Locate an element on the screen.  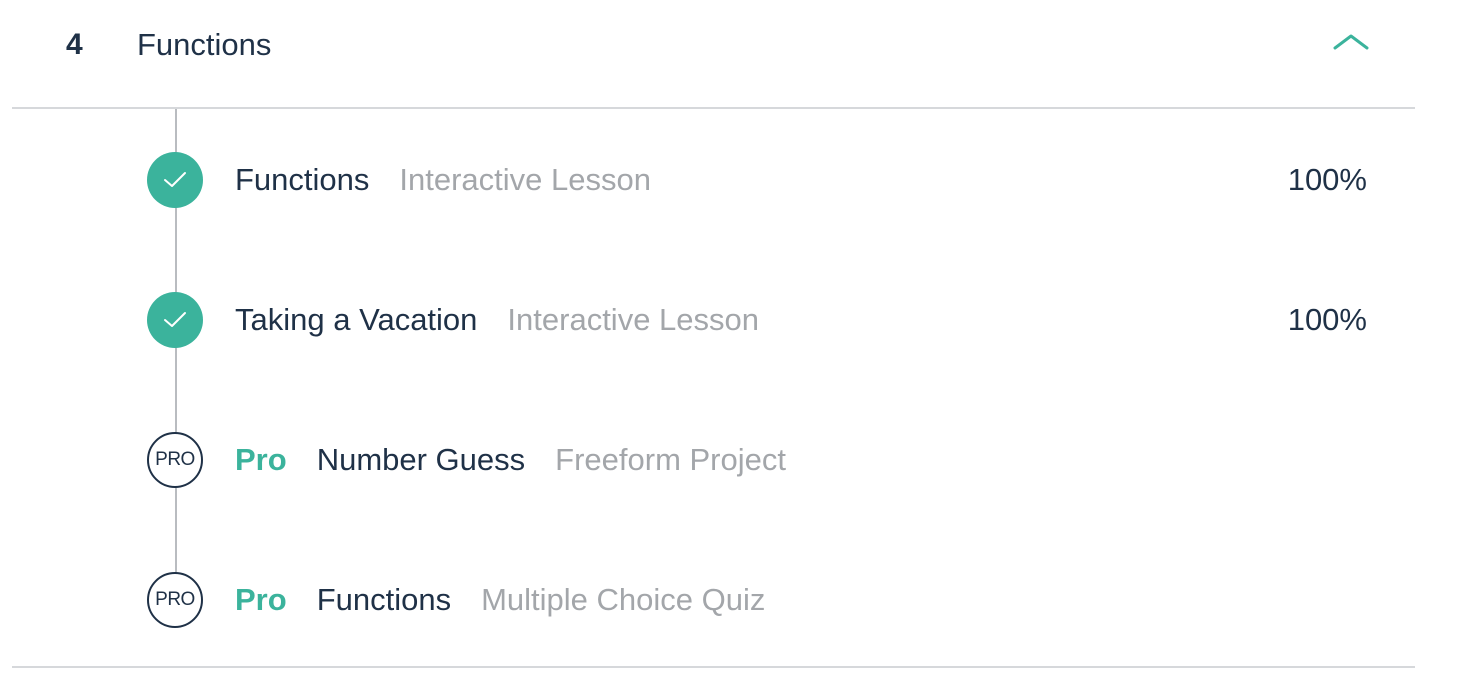
lesson-name: Taking a Vacation is located at coordinates (356, 319).